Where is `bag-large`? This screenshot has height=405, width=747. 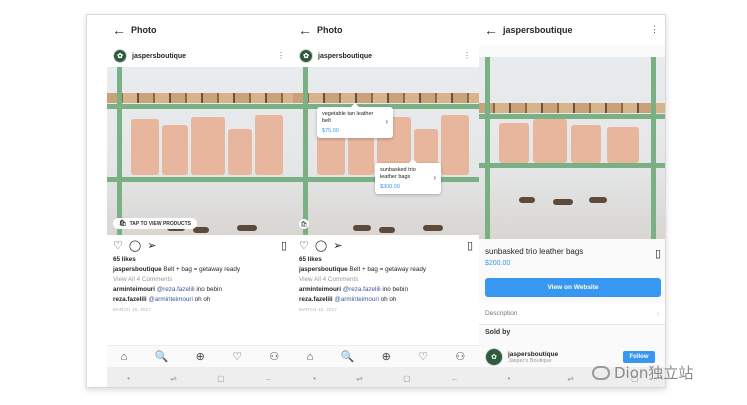 bag-large is located at coordinates (586, 144).